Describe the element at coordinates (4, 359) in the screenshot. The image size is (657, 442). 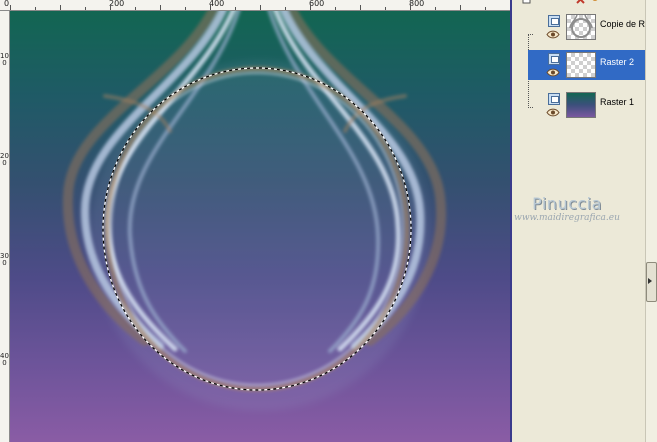
I see `ruler-label-v400: 400` at that location.